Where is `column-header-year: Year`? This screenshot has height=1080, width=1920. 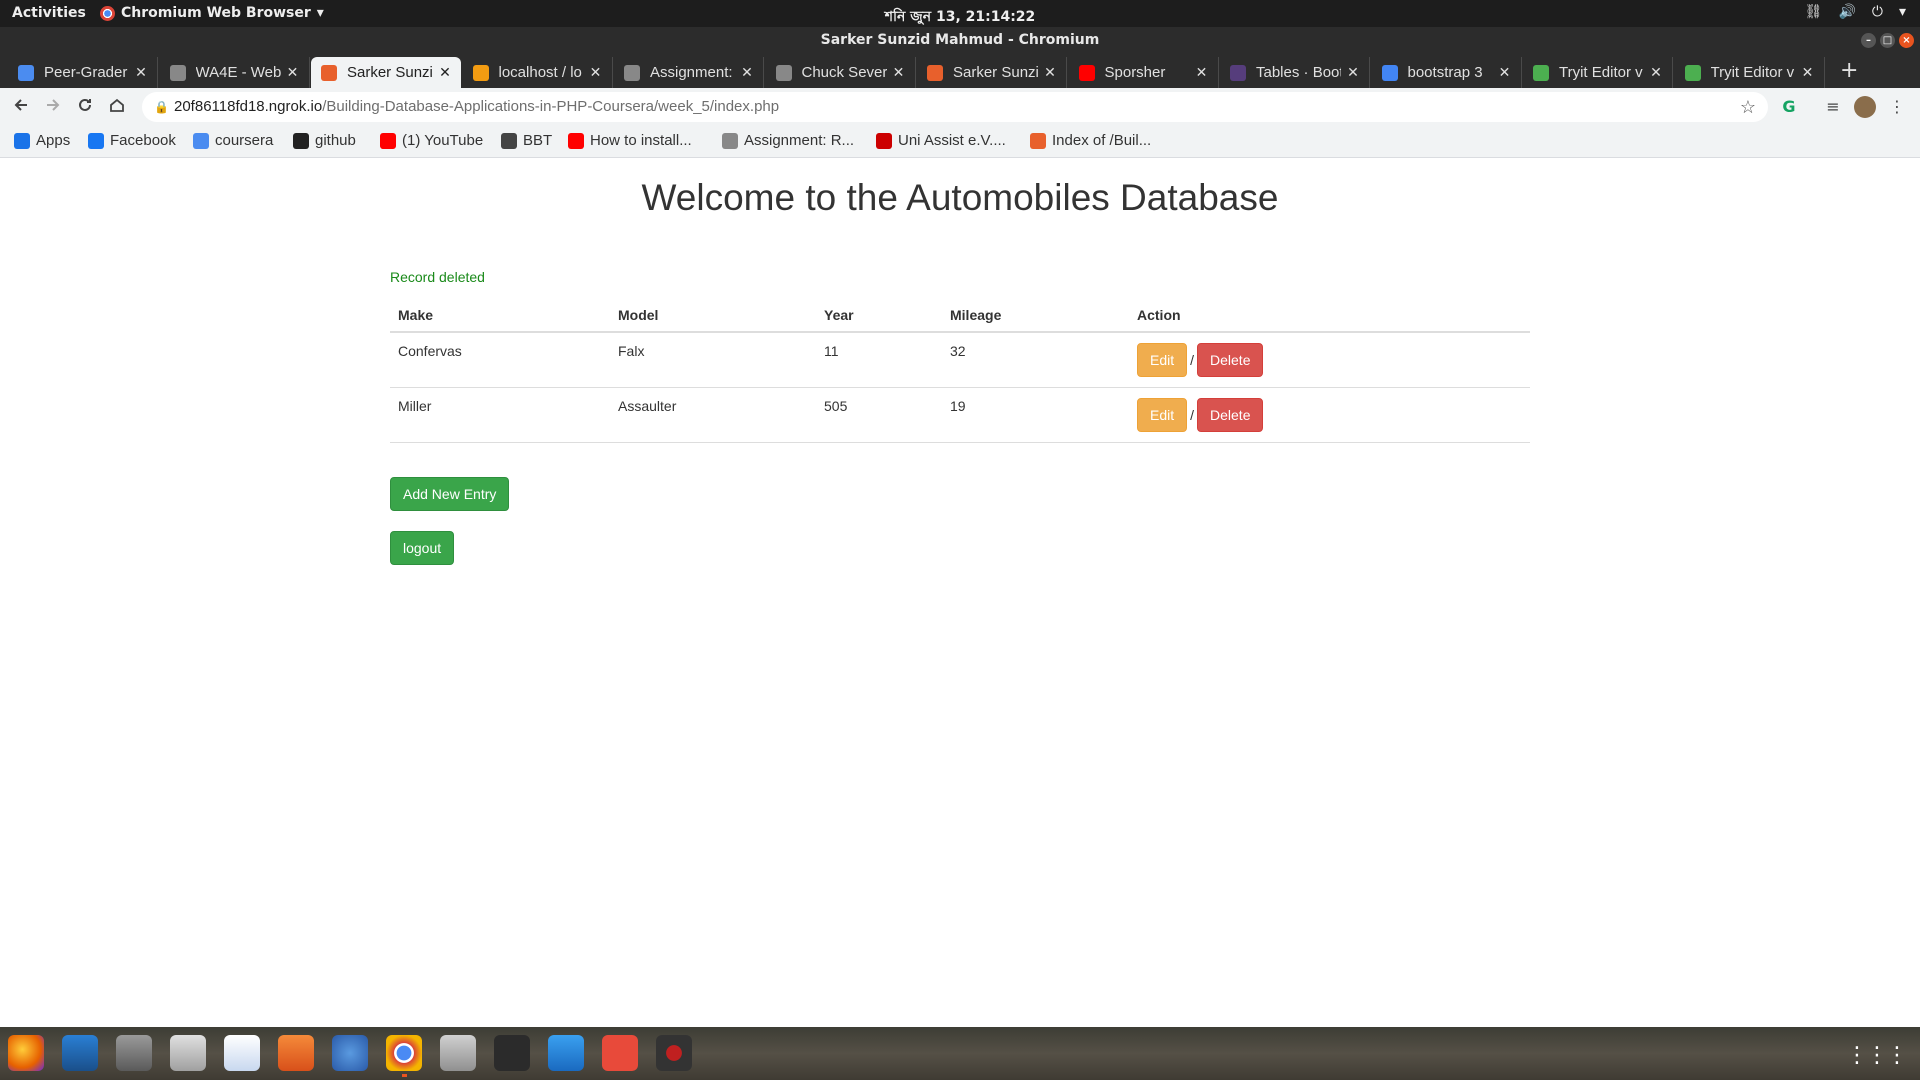
column-header-year: Year is located at coordinates (879, 315).